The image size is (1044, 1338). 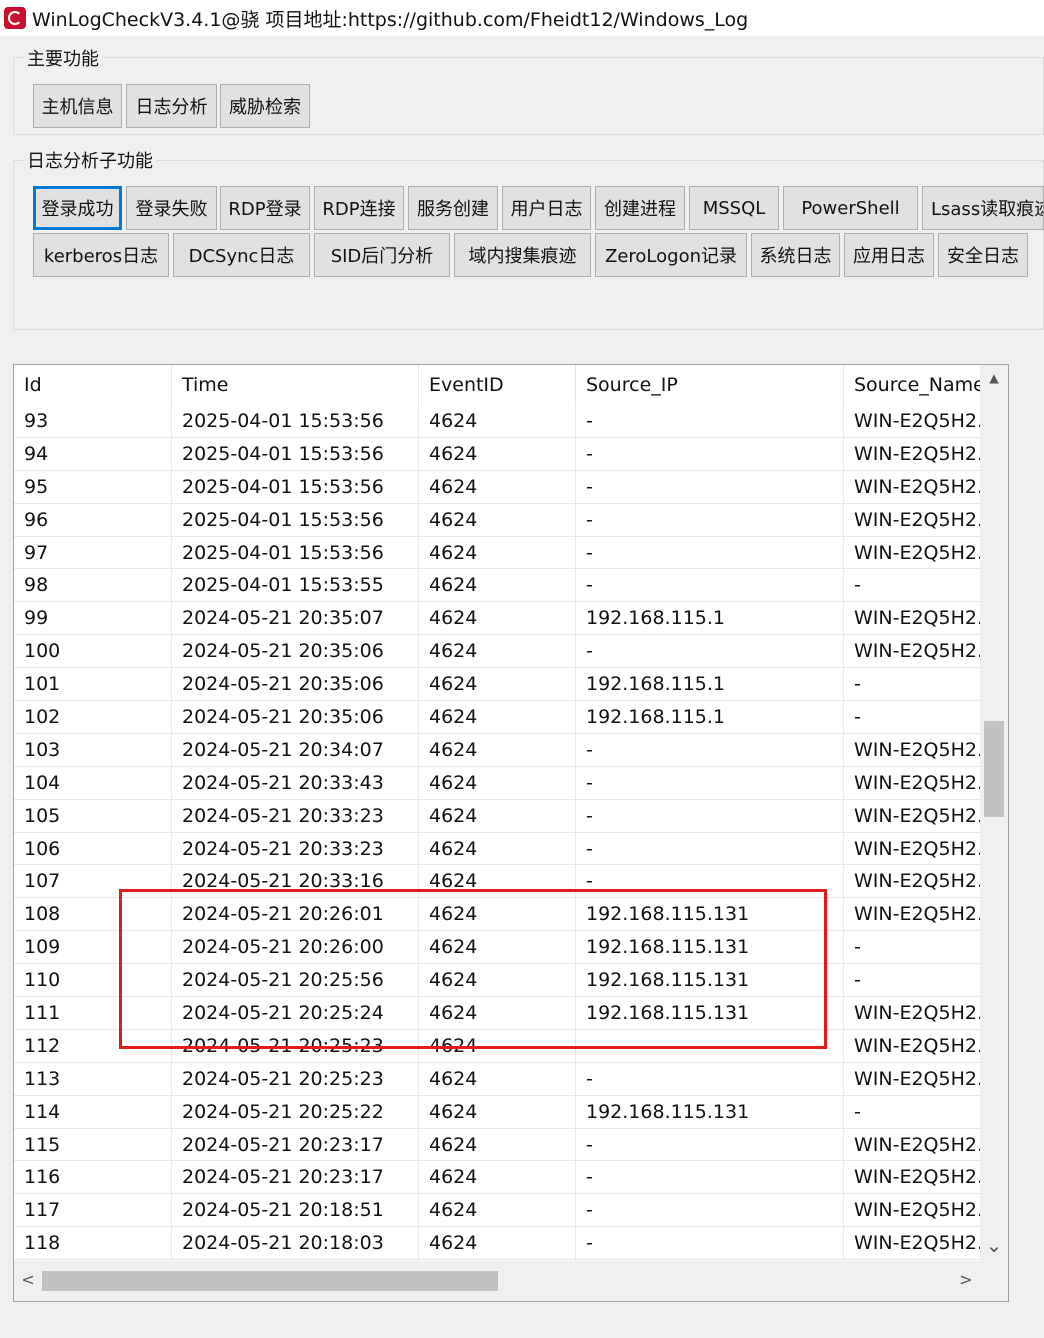 I want to click on create-process-button: 创建进程, so click(x=640, y=208).